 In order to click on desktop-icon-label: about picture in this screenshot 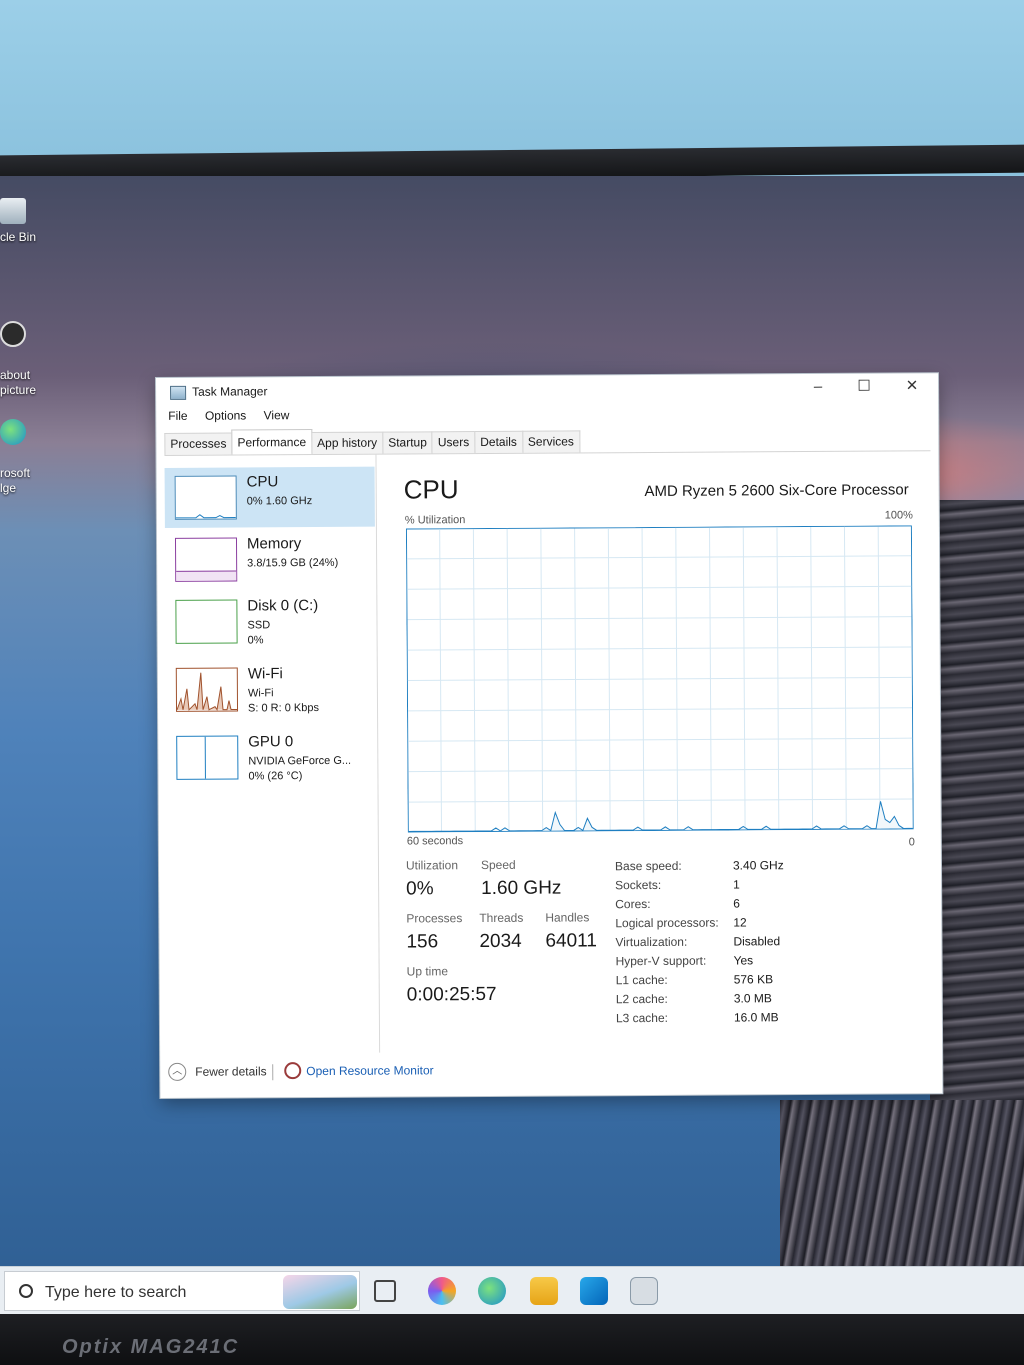, I will do `click(18, 382)`.